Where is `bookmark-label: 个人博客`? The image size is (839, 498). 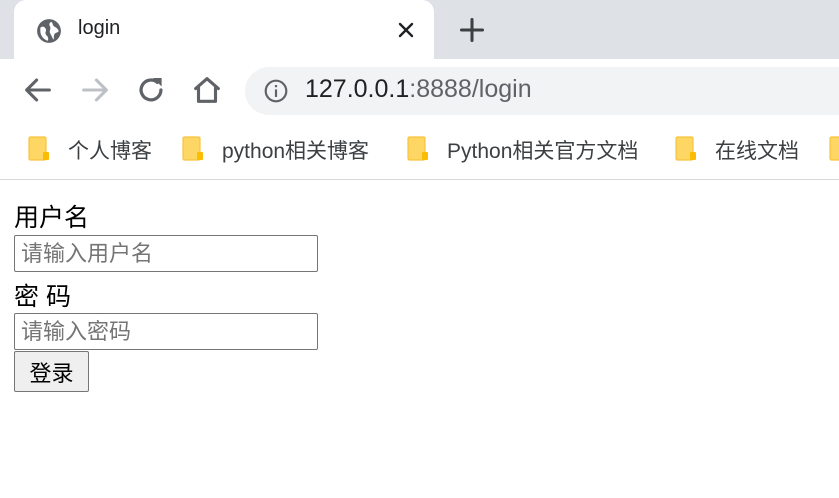 bookmark-label: 个人博客 is located at coordinates (110, 151).